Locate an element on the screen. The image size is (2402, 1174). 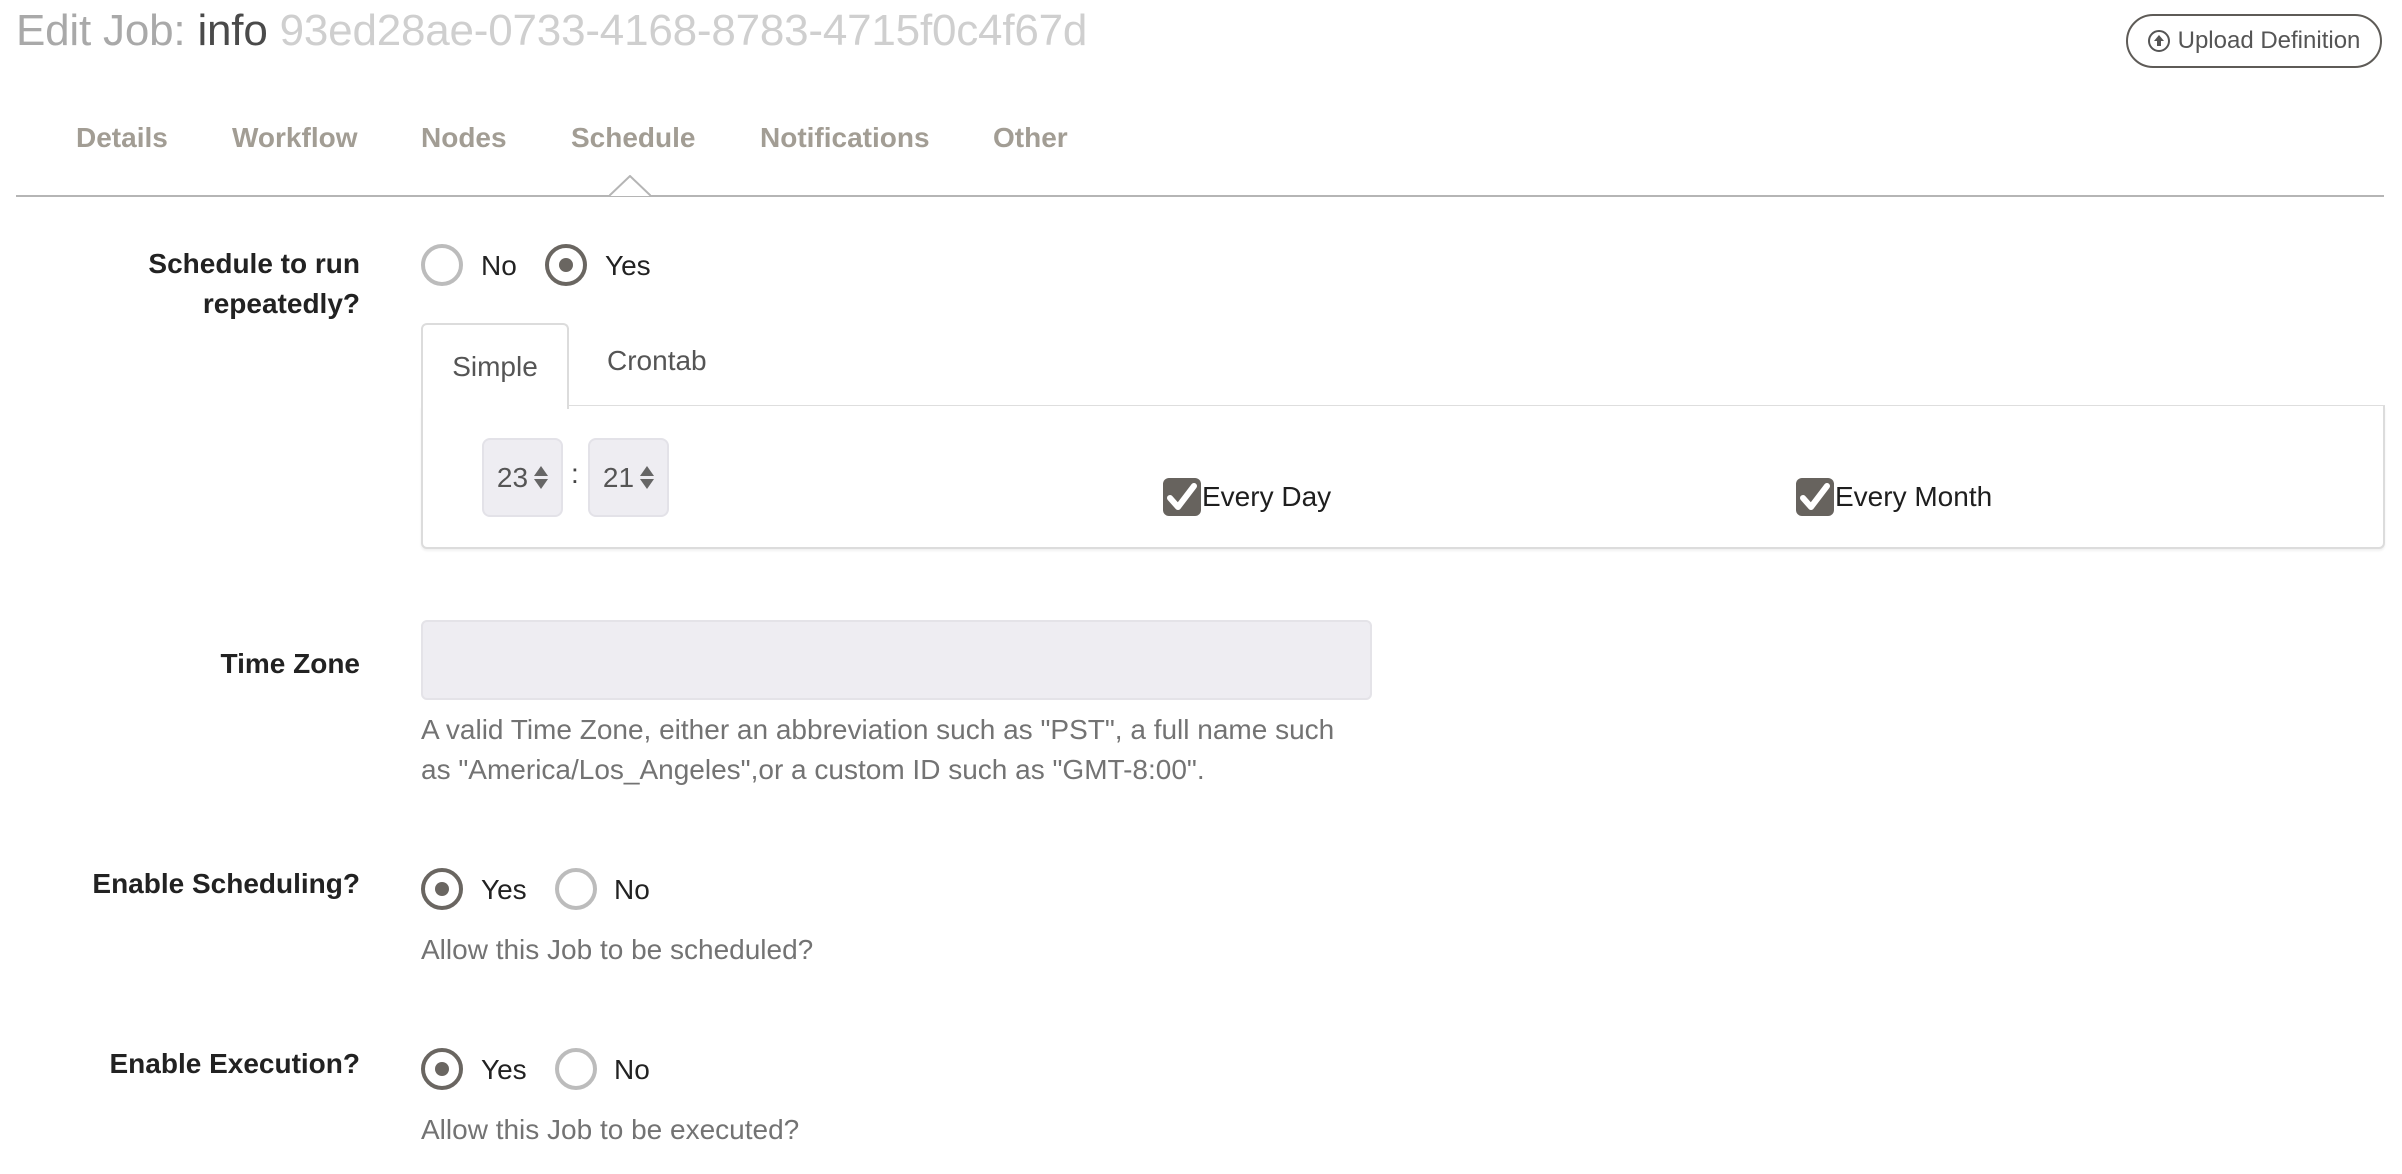
minute-select: 21 is located at coordinates (628, 477).